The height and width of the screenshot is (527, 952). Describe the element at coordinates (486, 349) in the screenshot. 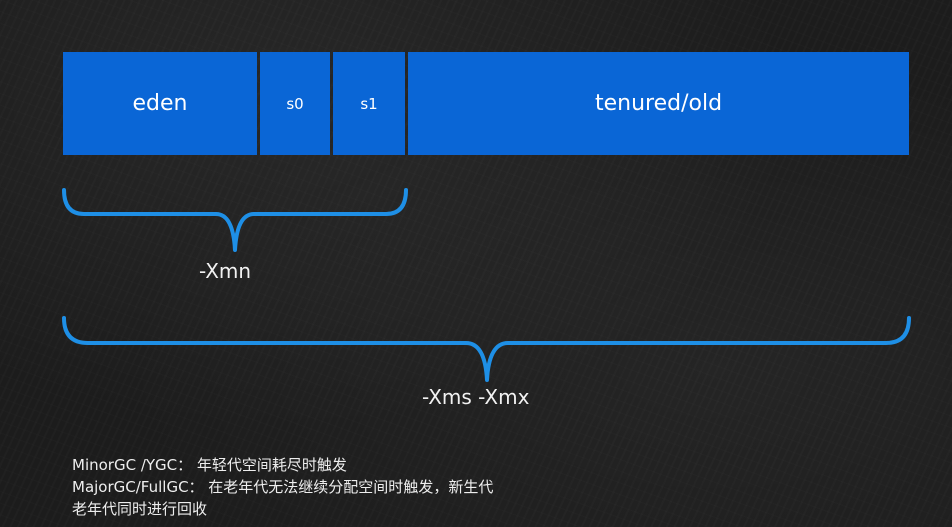

I see `whole-heap-brace` at that location.